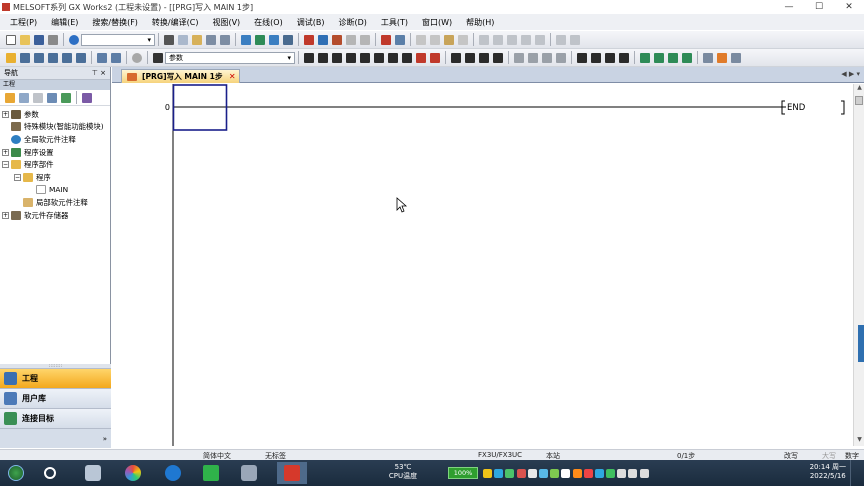  Describe the element at coordinates (470, 57) in the screenshot. I see `falling-pulse-icon` at that location.